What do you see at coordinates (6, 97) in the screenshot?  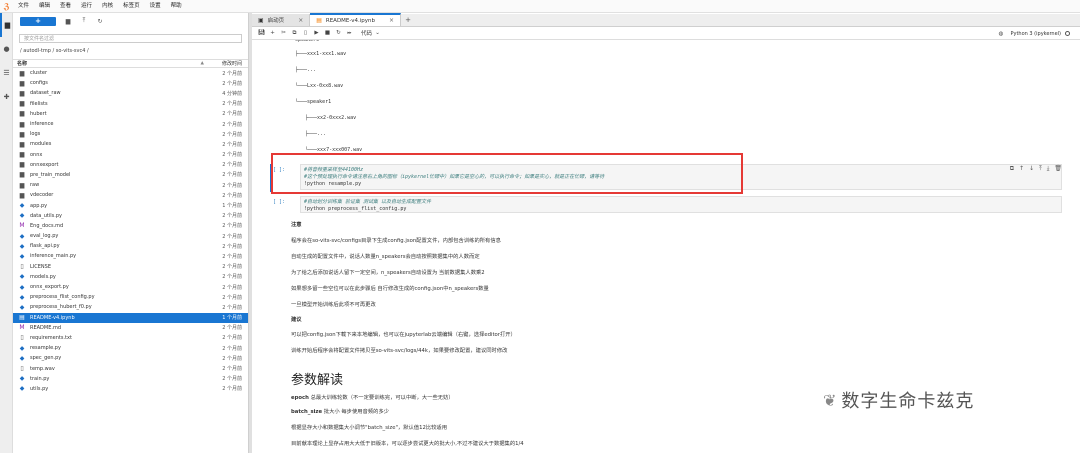 I see `extension-icon: ✚` at bounding box center [6, 97].